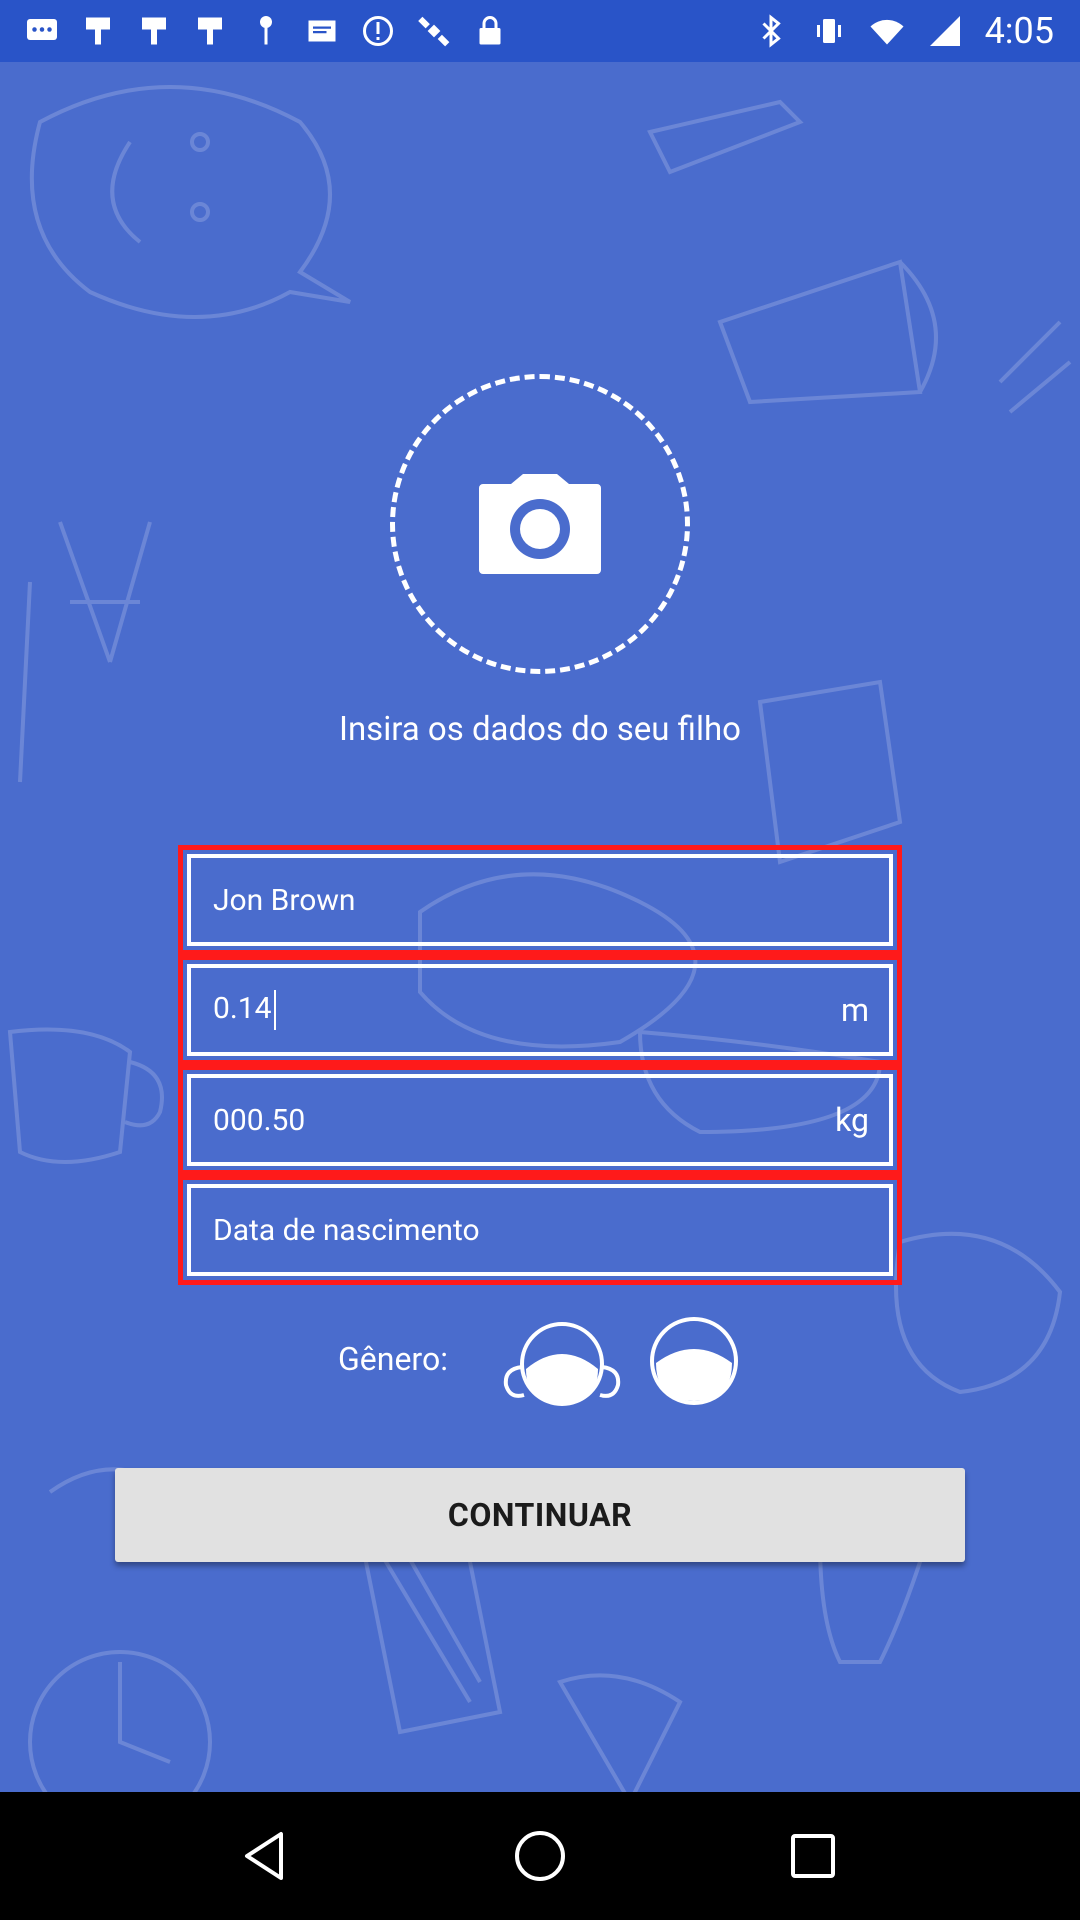 The image size is (1080, 1920). I want to click on height-unit: m, so click(854, 1010).